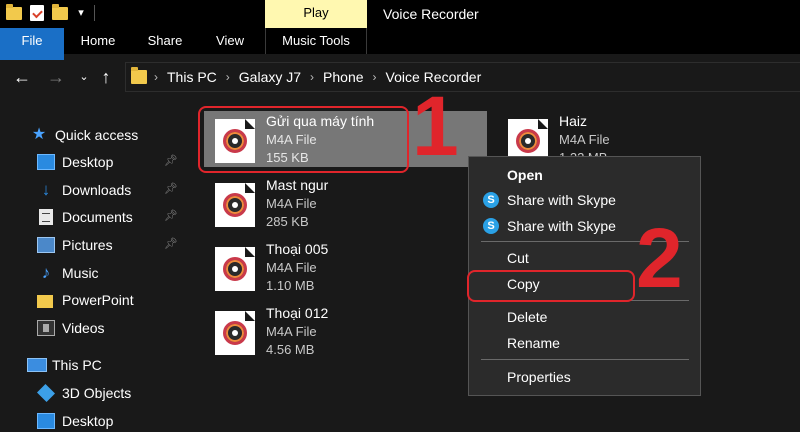  What do you see at coordinates (97, 135) in the screenshot?
I see `sidebar-item-label: Quick access` at bounding box center [97, 135].